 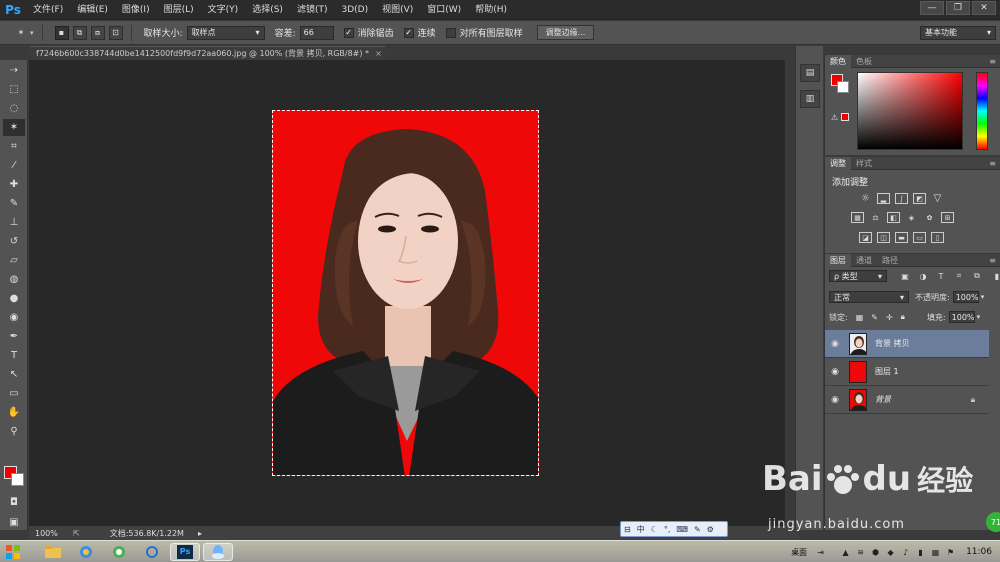 What do you see at coordinates (869, 297) in the screenshot?
I see `blend-mode-select: 正常 ▾` at bounding box center [869, 297].